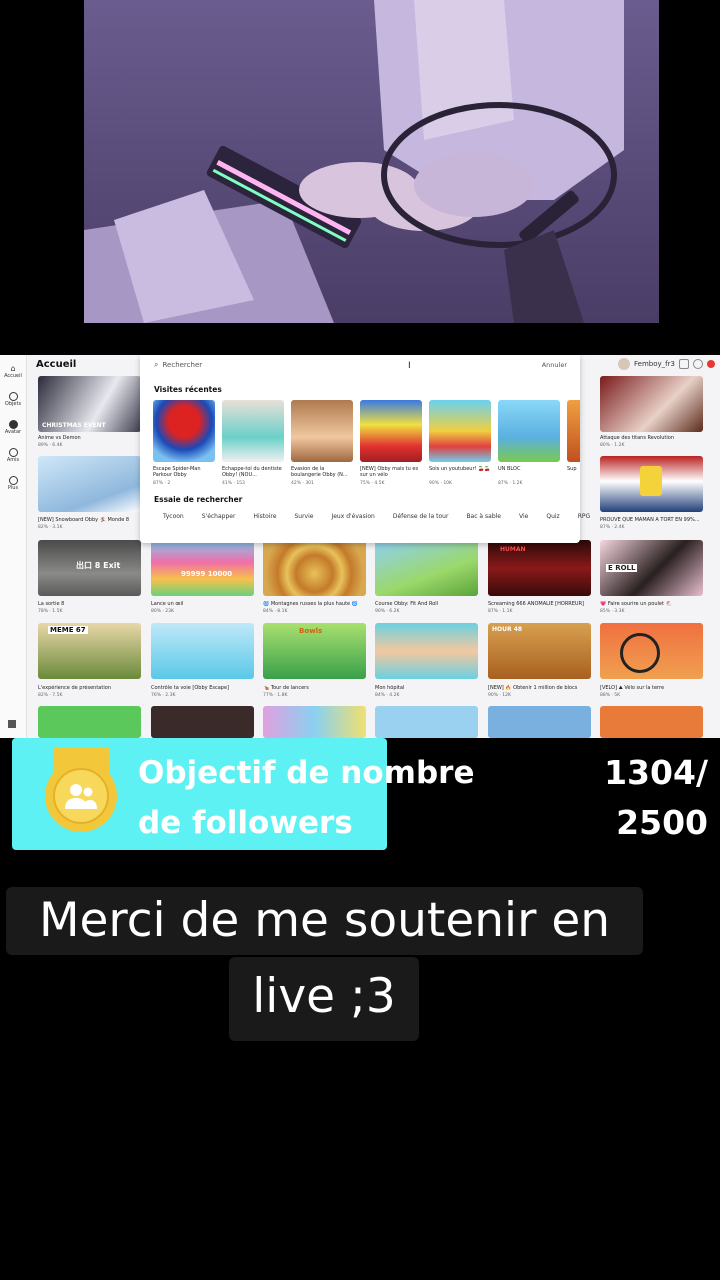 This screenshot has width=720, height=1280. I want to click on tile-title: Course Obby: Fit And Roll, so click(407, 604).